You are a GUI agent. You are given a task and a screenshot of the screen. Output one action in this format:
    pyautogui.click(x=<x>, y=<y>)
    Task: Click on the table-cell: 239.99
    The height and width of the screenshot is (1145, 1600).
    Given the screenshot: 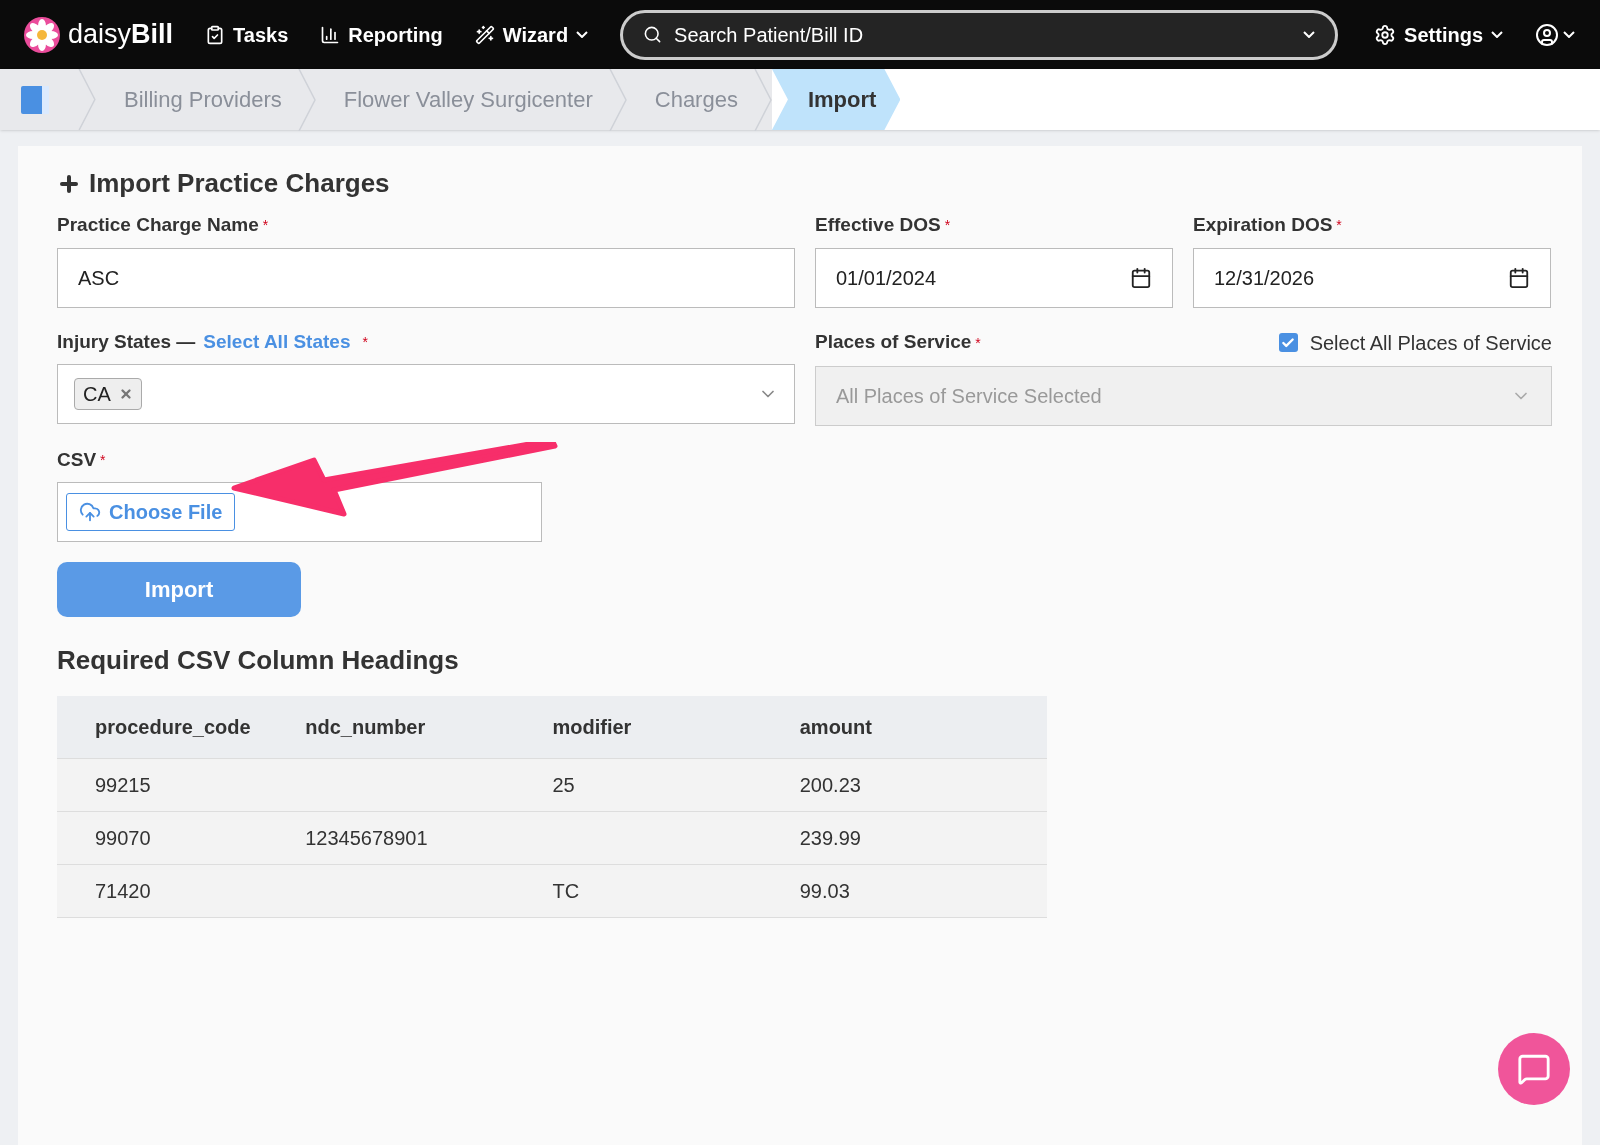 What is the action you would take?
    pyautogui.click(x=830, y=837)
    